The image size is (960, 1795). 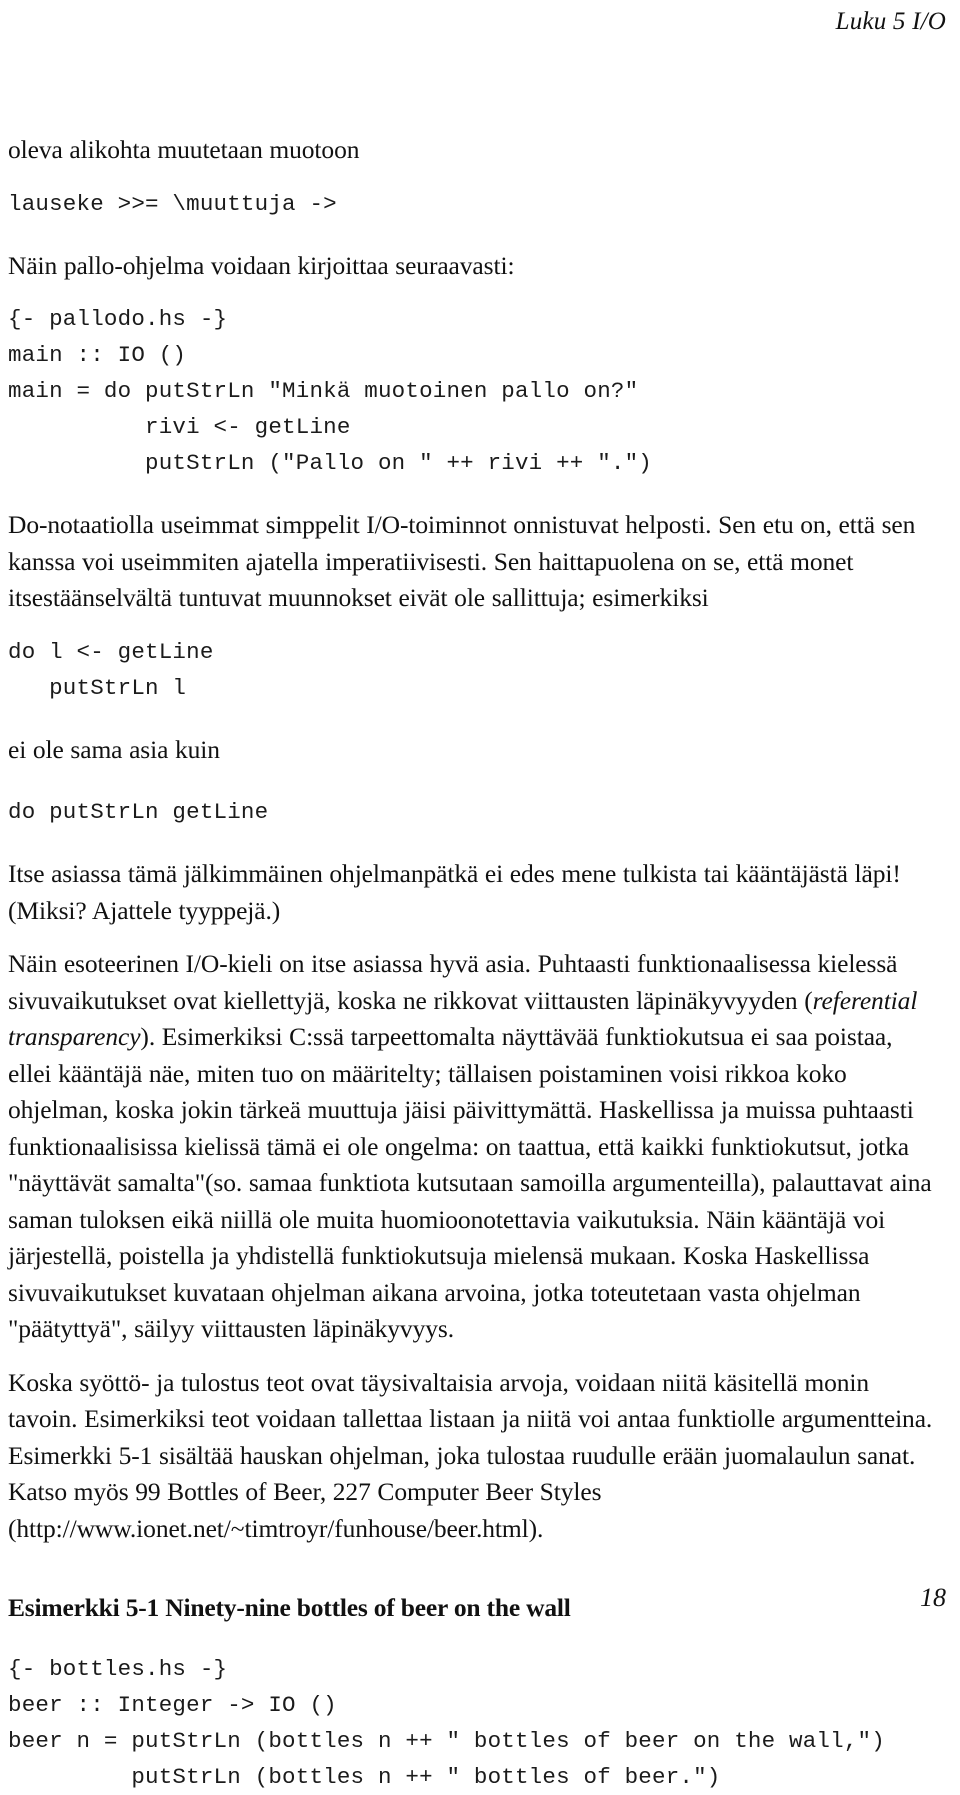 What do you see at coordinates (933, 1597) in the screenshot?
I see `page-number: 18` at bounding box center [933, 1597].